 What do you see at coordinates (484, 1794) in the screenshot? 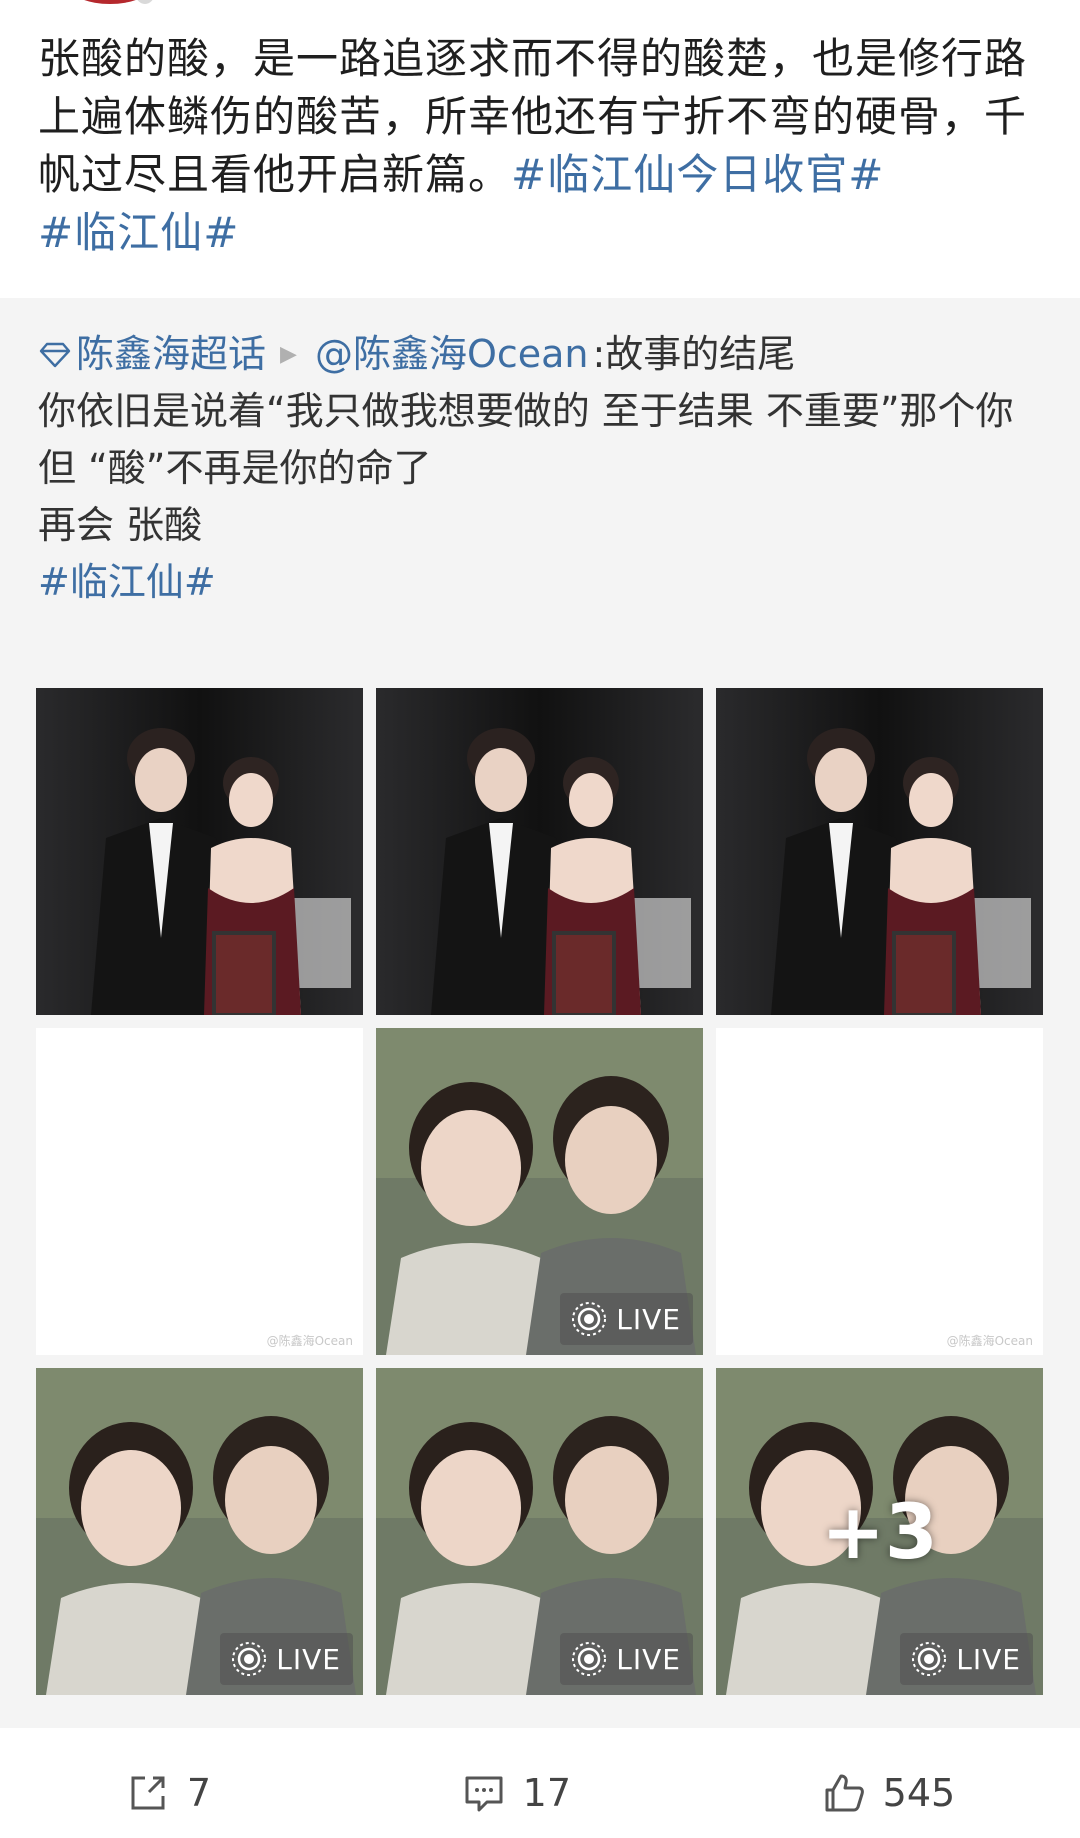
I see `comment-bubble-icon` at bounding box center [484, 1794].